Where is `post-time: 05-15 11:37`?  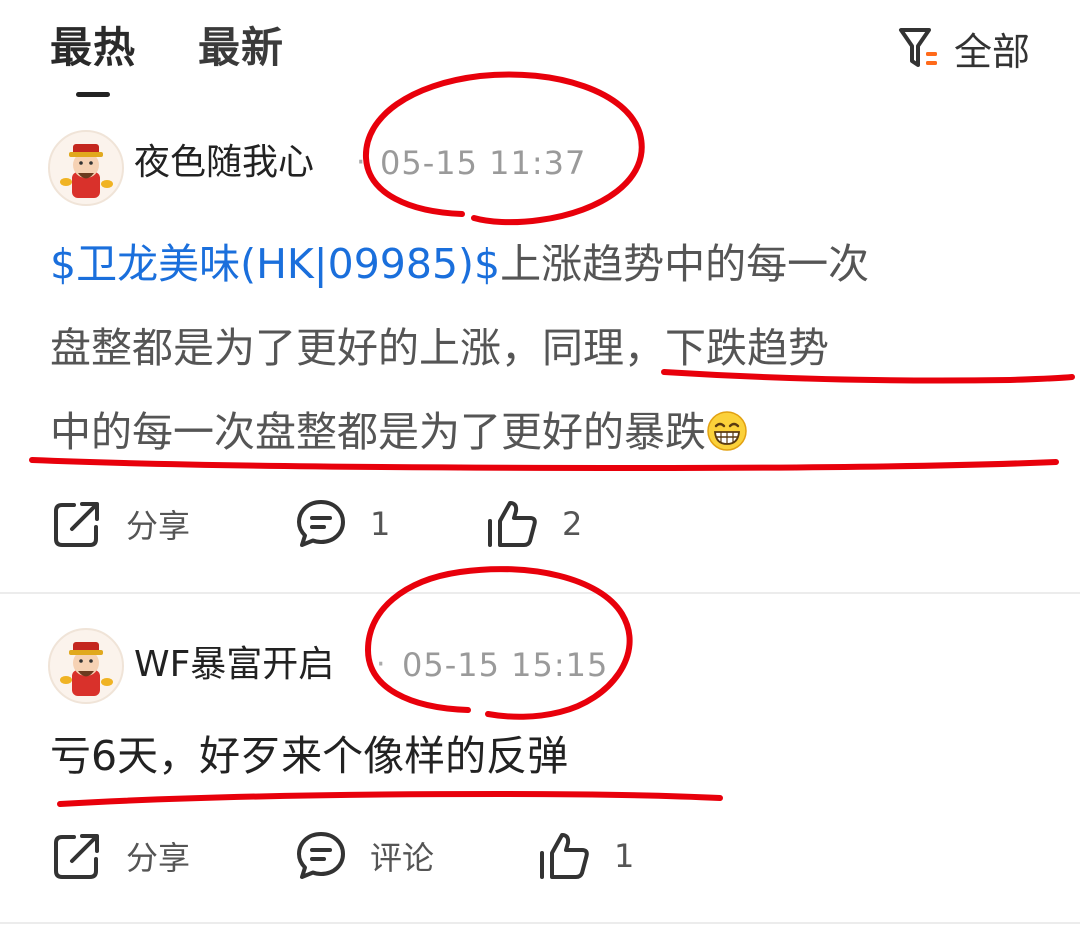 post-time: 05-15 11:37 is located at coordinates (483, 163).